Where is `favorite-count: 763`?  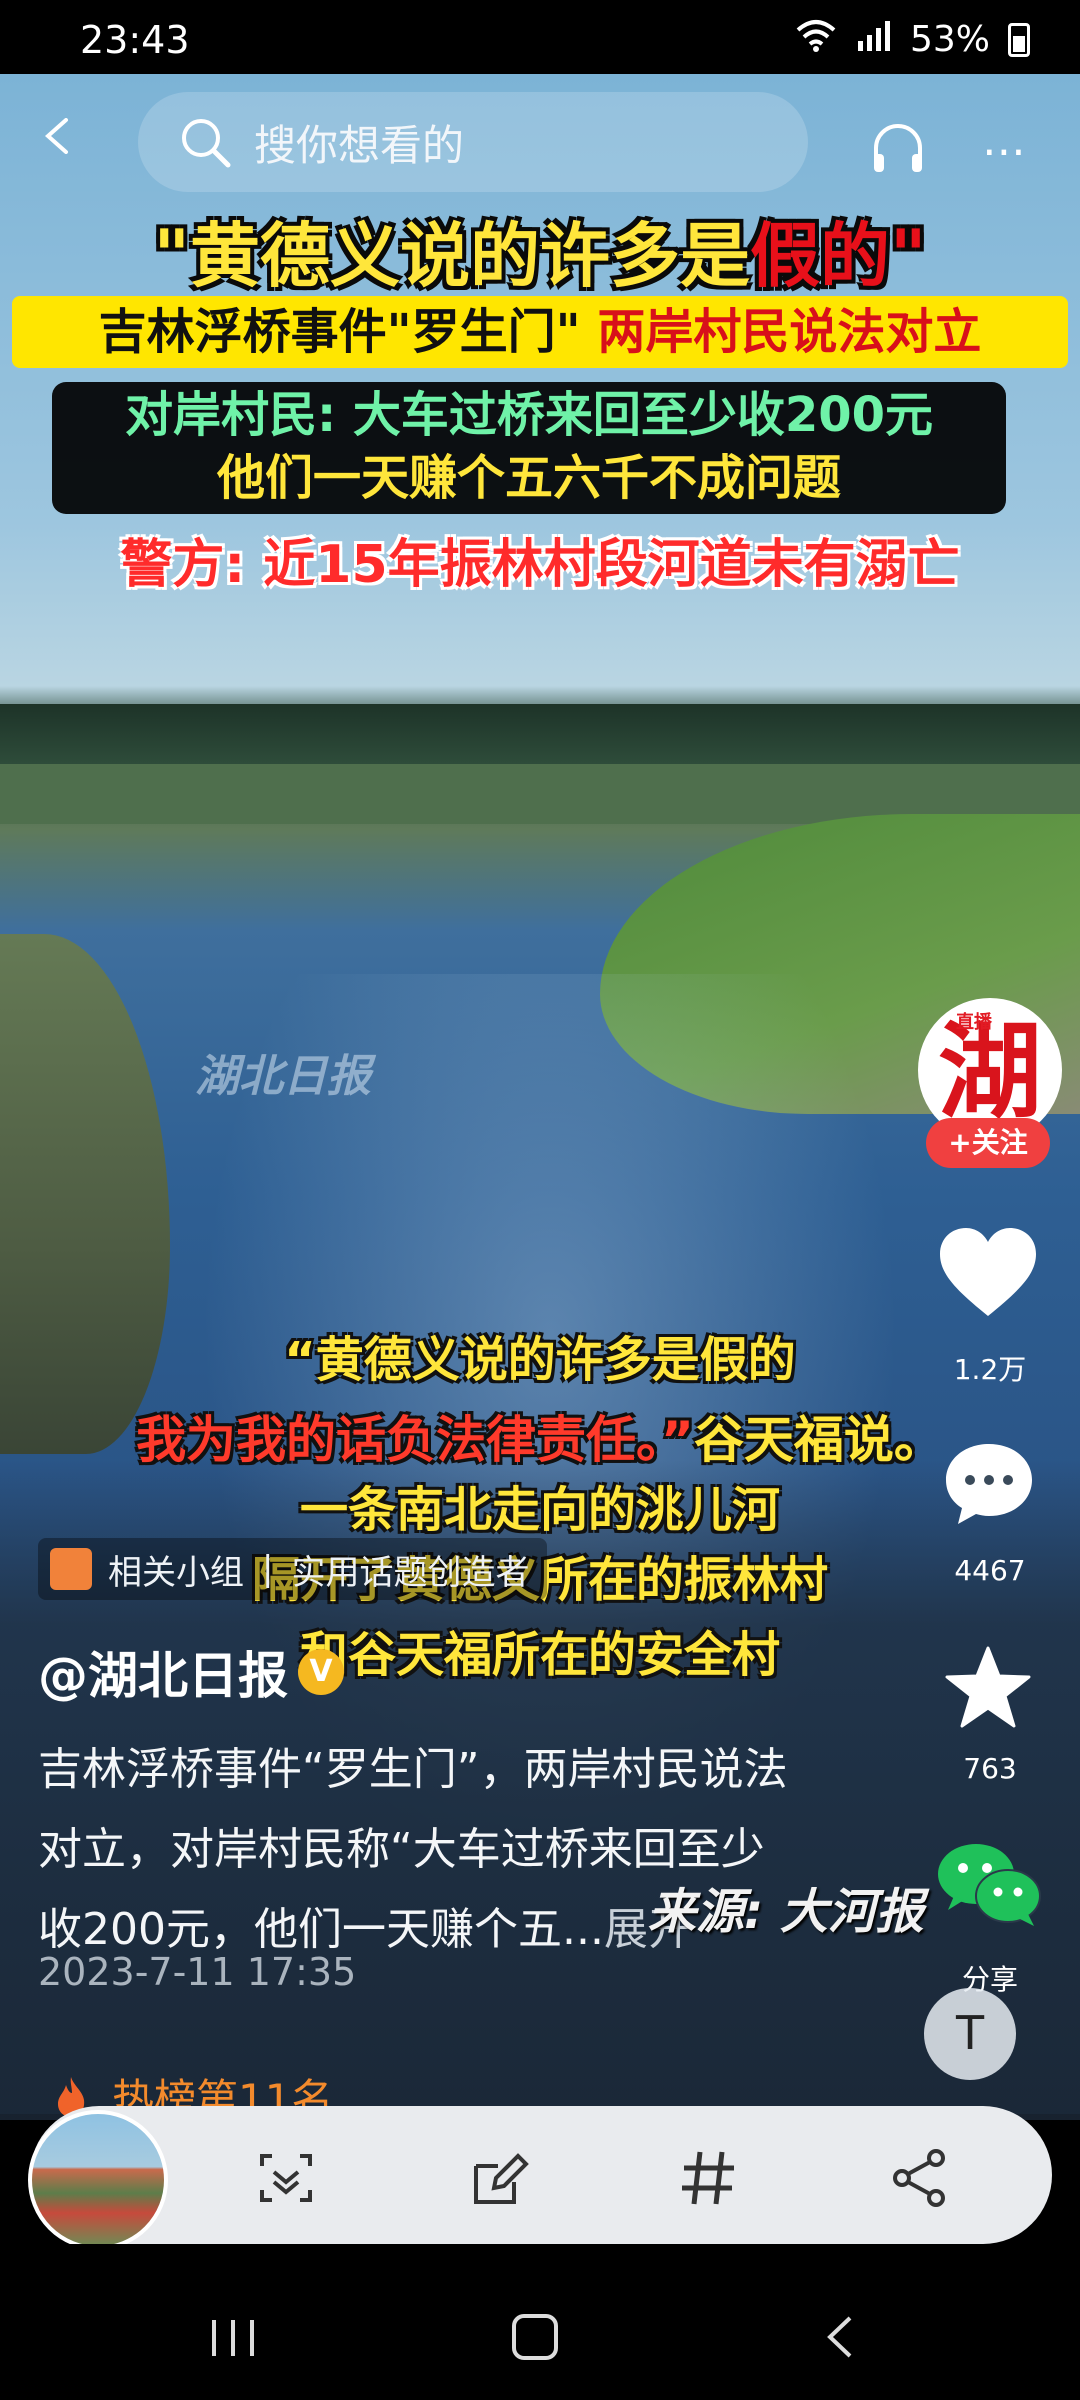
favorite-count: 763 is located at coordinates (990, 1768).